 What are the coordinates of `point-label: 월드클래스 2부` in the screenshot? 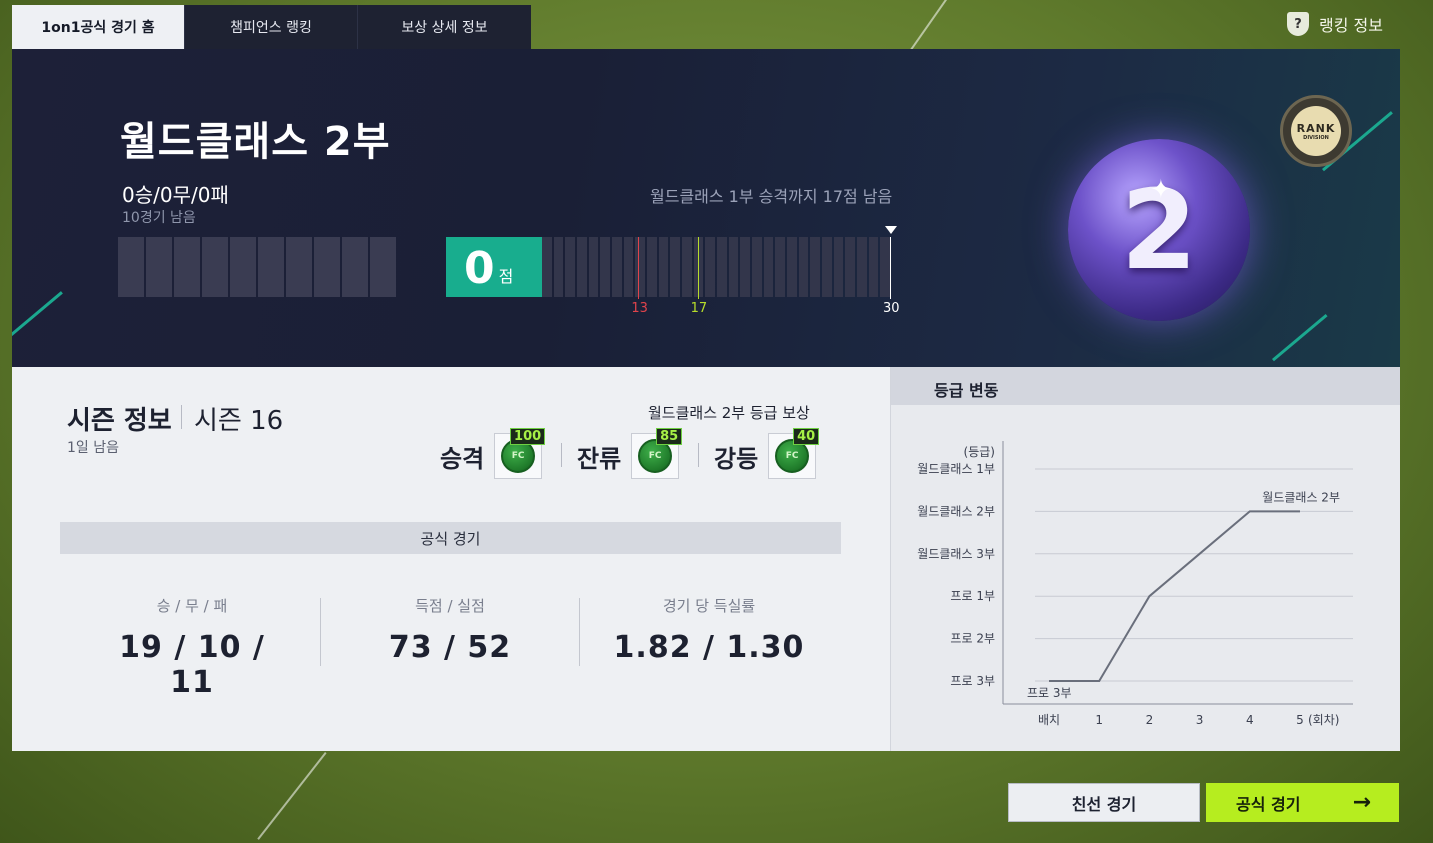 It's located at (1301, 497).